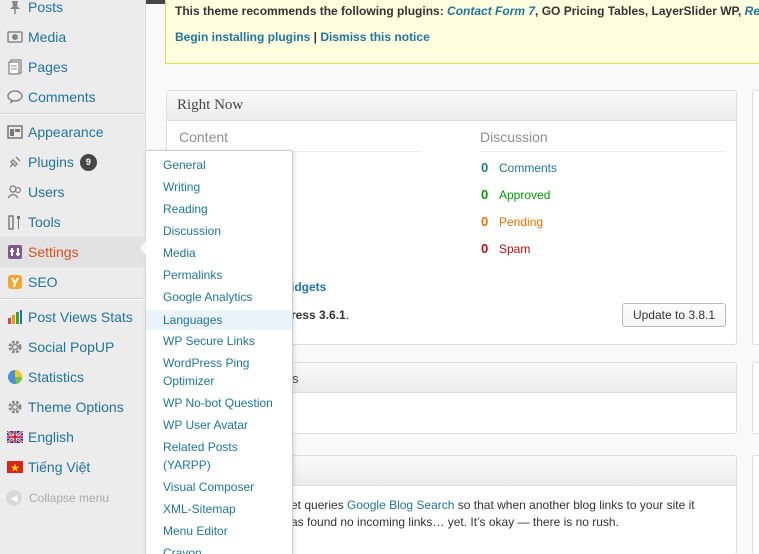 Image resolution: width=759 pixels, height=554 pixels. What do you see at coordinates (347, 315) in the screenshot?
I see `version-period: .` at bounding box center [347, 315].